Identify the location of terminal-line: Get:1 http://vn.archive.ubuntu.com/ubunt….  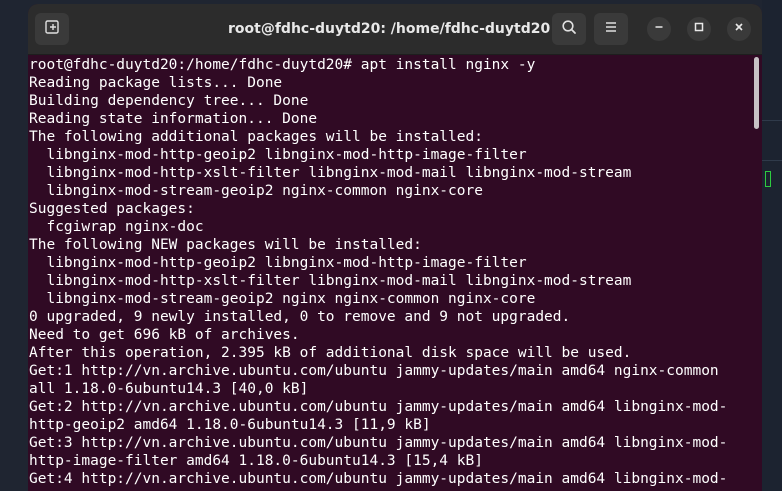
(374, 371).